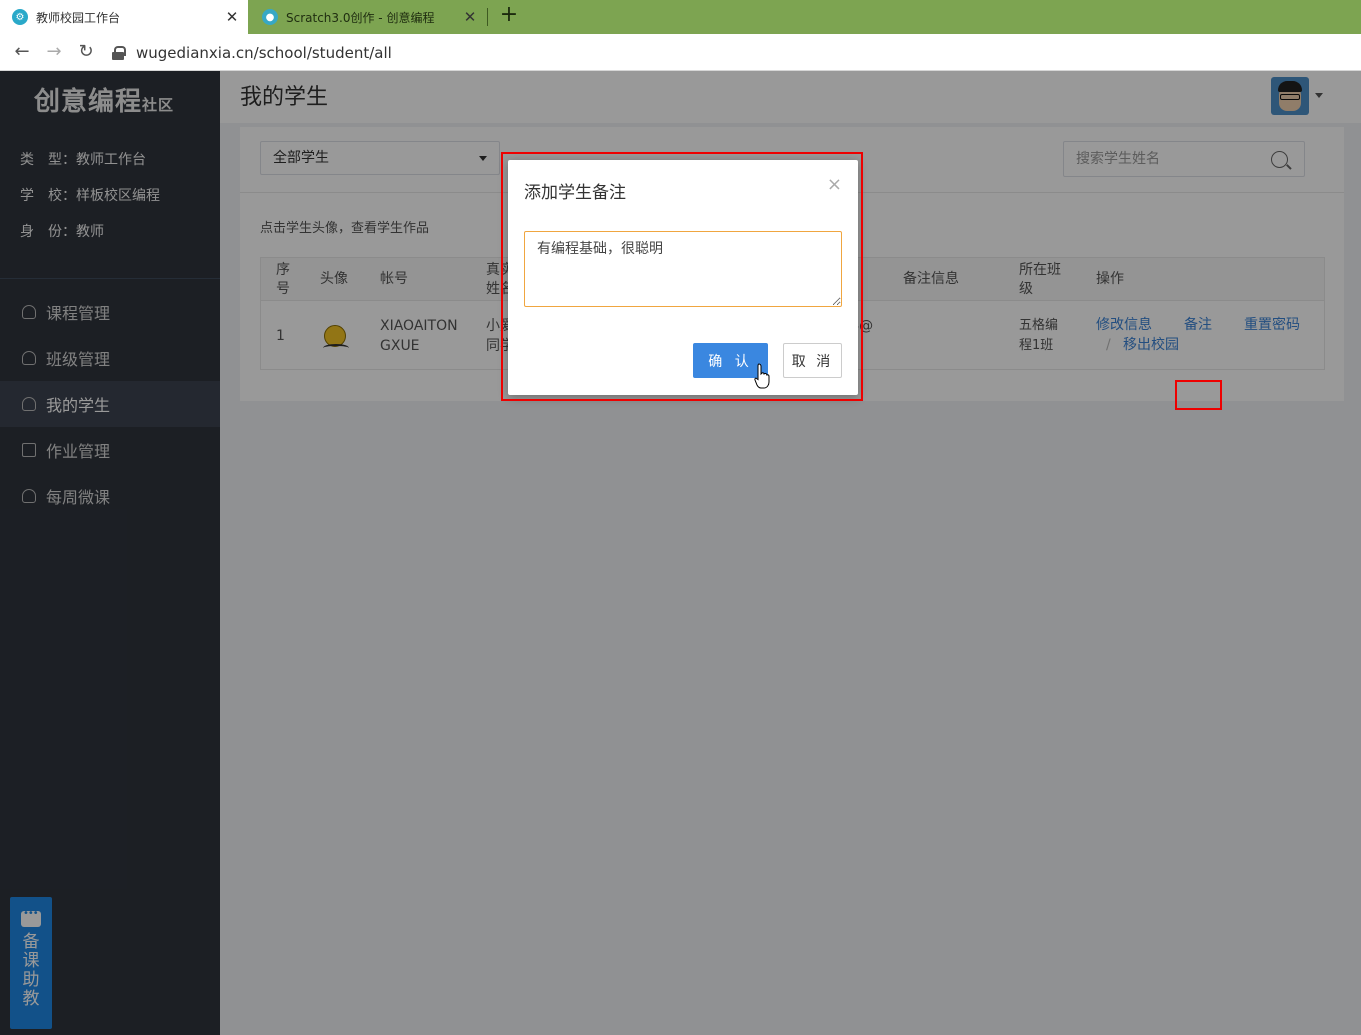 The width and height of the screenshot is (1361, 1035). Describe the element at coordinates (762, 376) in the screenshot. I see `hand-cursor-icon` at that location.